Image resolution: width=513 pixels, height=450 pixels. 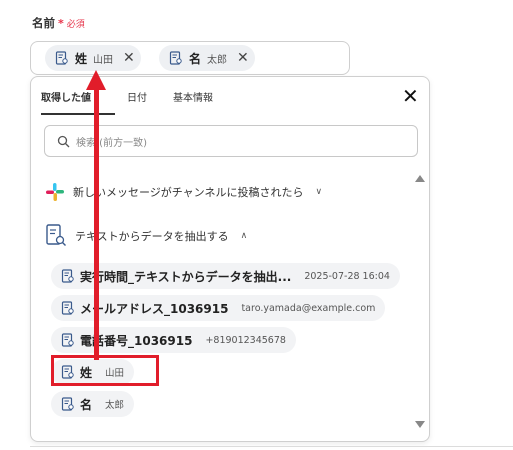 I want to click on field-label-text: 名前, so click(x=43, y=23).